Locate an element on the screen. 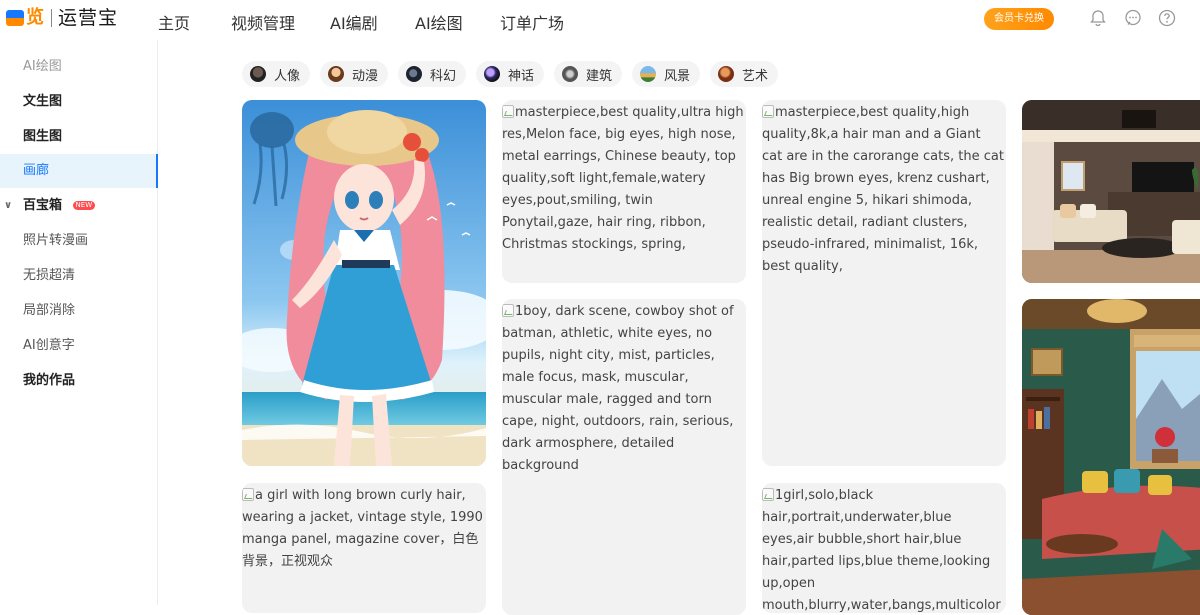  living-room-illustration is located at coordinates (1111, 191).